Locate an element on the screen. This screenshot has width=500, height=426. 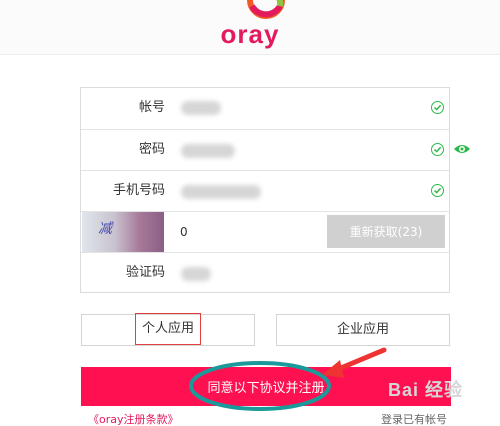
header-divider is located at coordinates (250, 54).